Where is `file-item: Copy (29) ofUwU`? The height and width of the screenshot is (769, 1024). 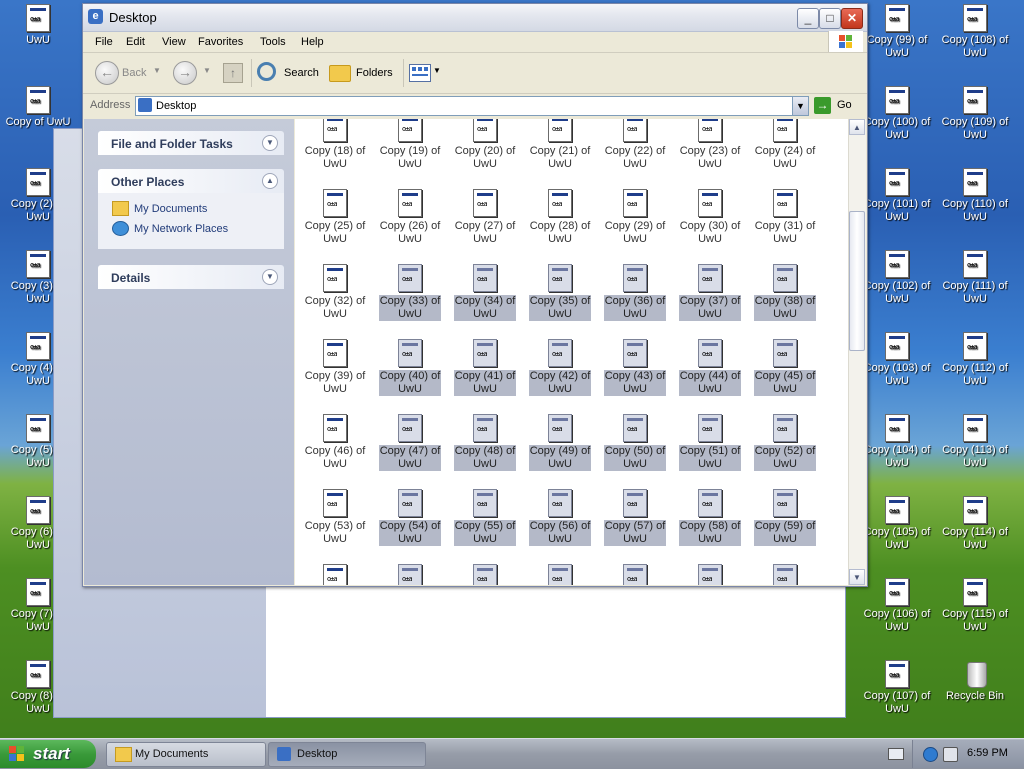
file-item: Copy (29) ofUwU is located at coordinates (635, 217).